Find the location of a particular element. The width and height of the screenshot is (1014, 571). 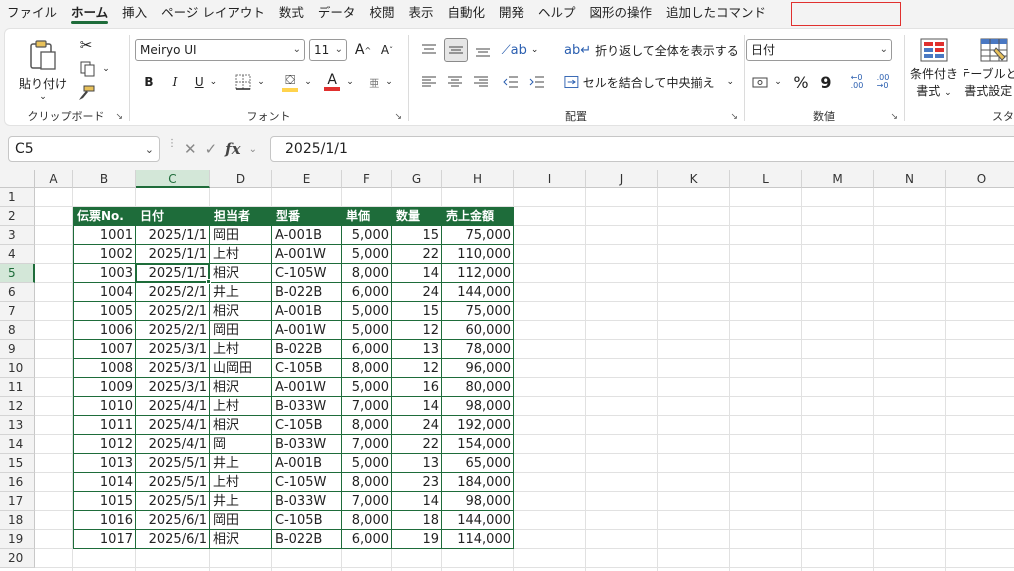

decrease-decimal-button: .00 →0 is located at coordinates (883, 82).